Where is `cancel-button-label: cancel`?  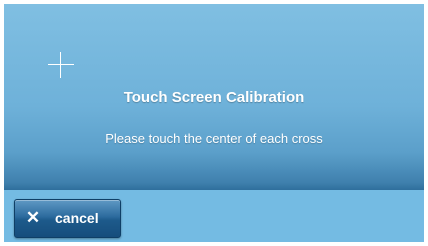 cancel-button-label: cancel is located at coordinates (77, 218).